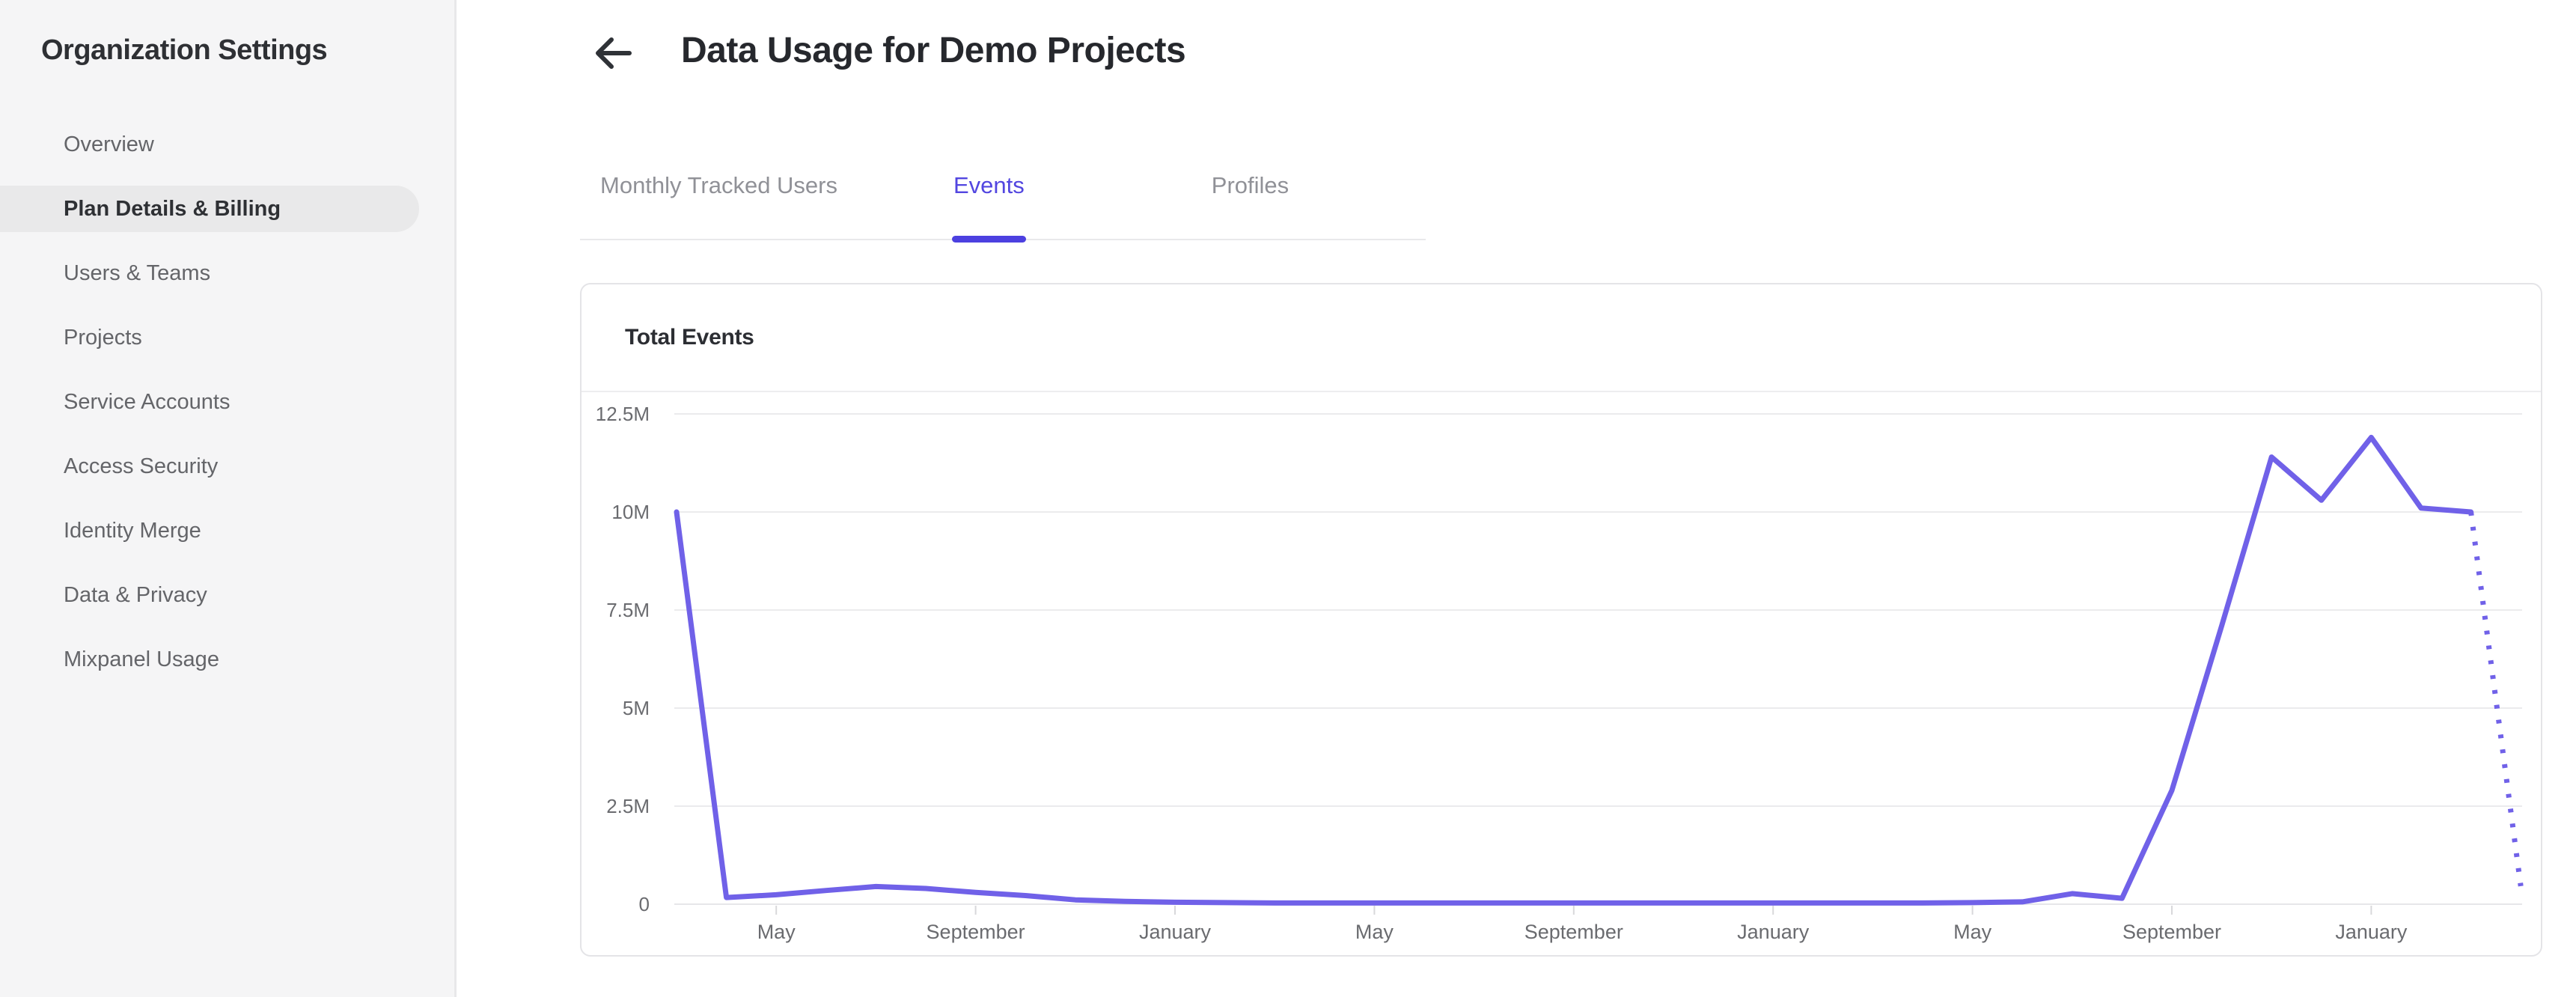 Image resolution: width=2576 pixels, height=997 pixels. Describe the element at coordinates (934, 50) in the screenshot. I see `page-title: Data Usage for Demo Projects` at that location.